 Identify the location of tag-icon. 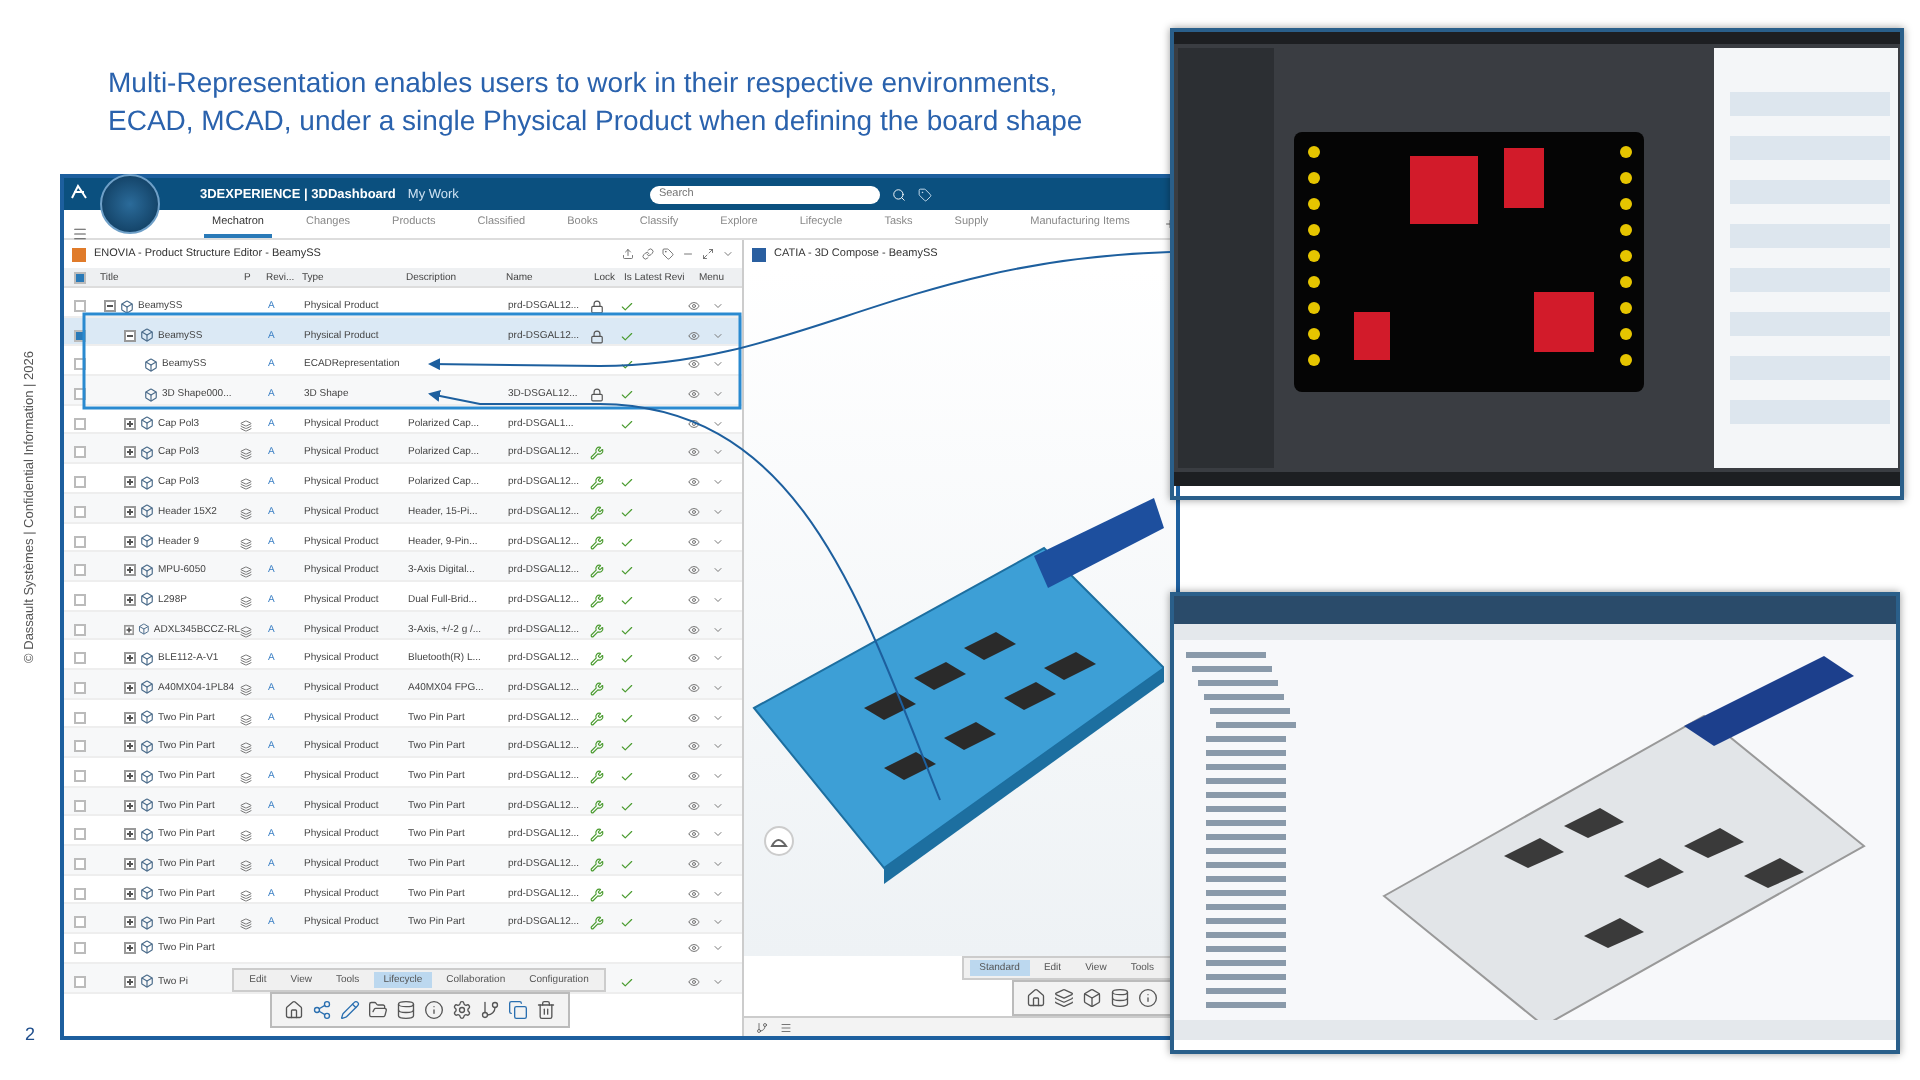
(668, 254).